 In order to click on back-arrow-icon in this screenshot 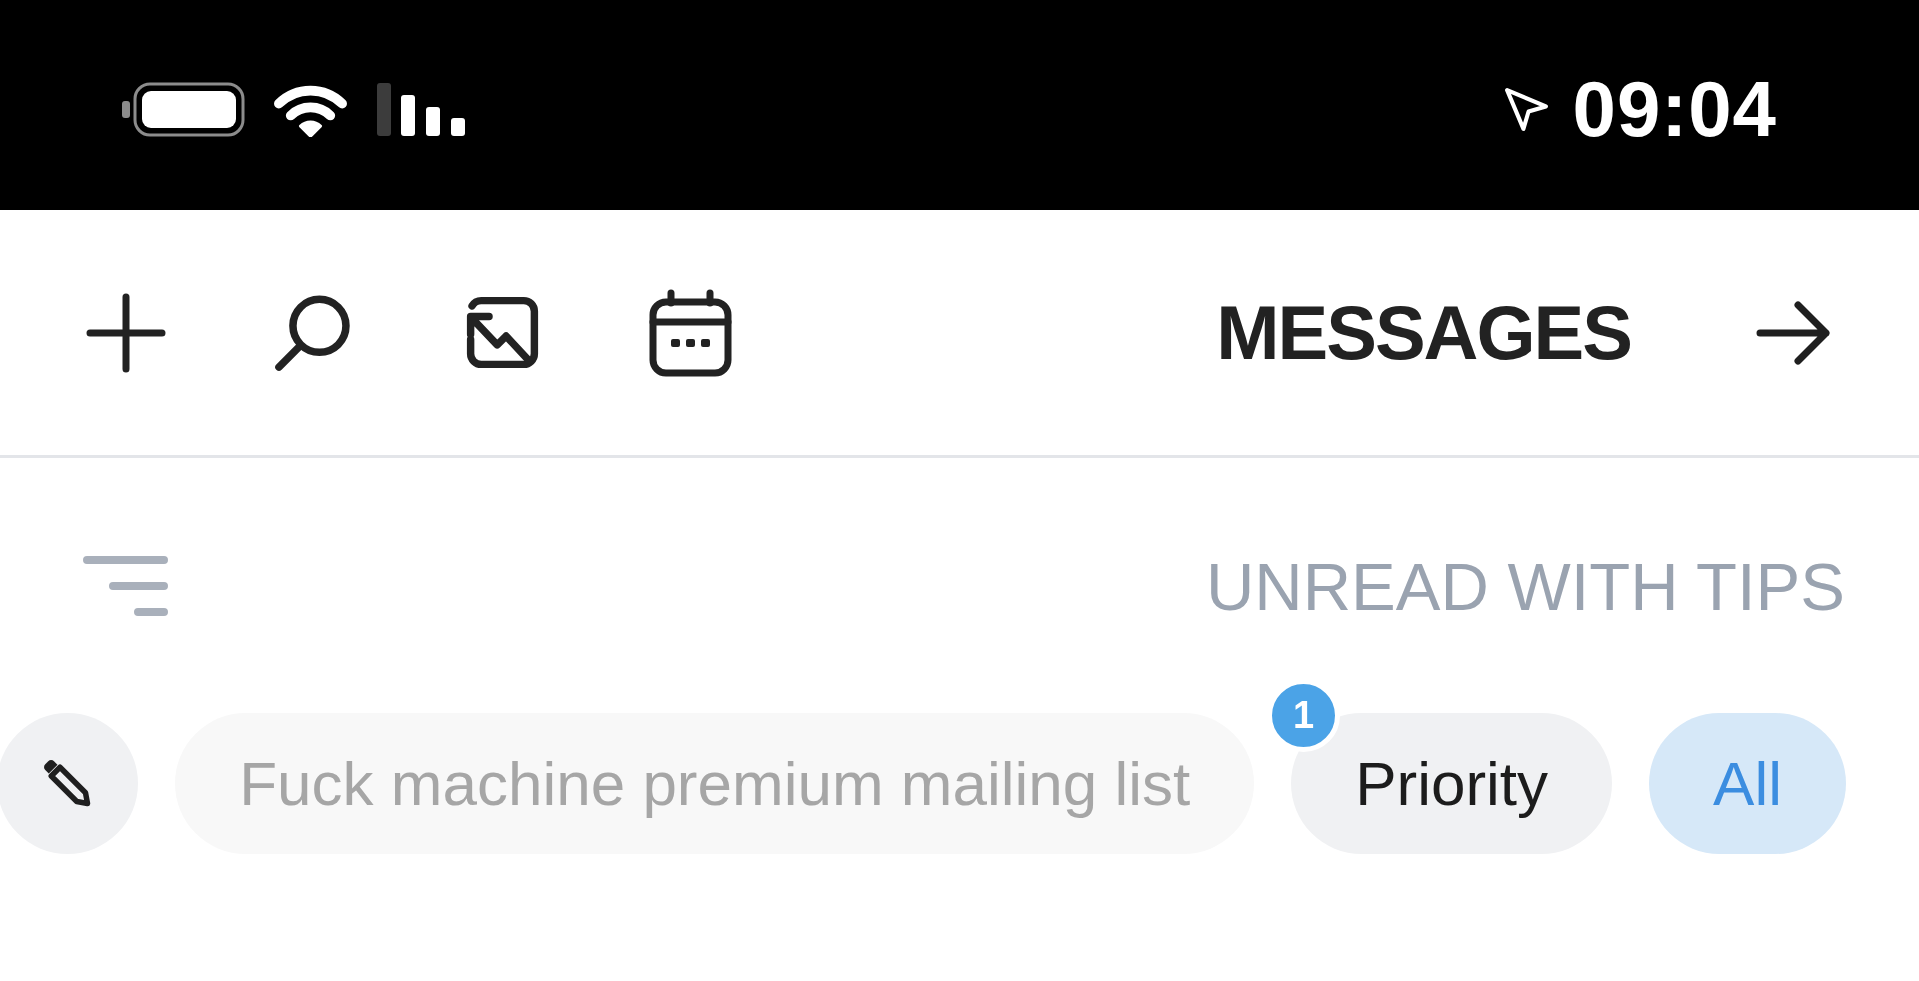, I will do `click(1794, 332)`.